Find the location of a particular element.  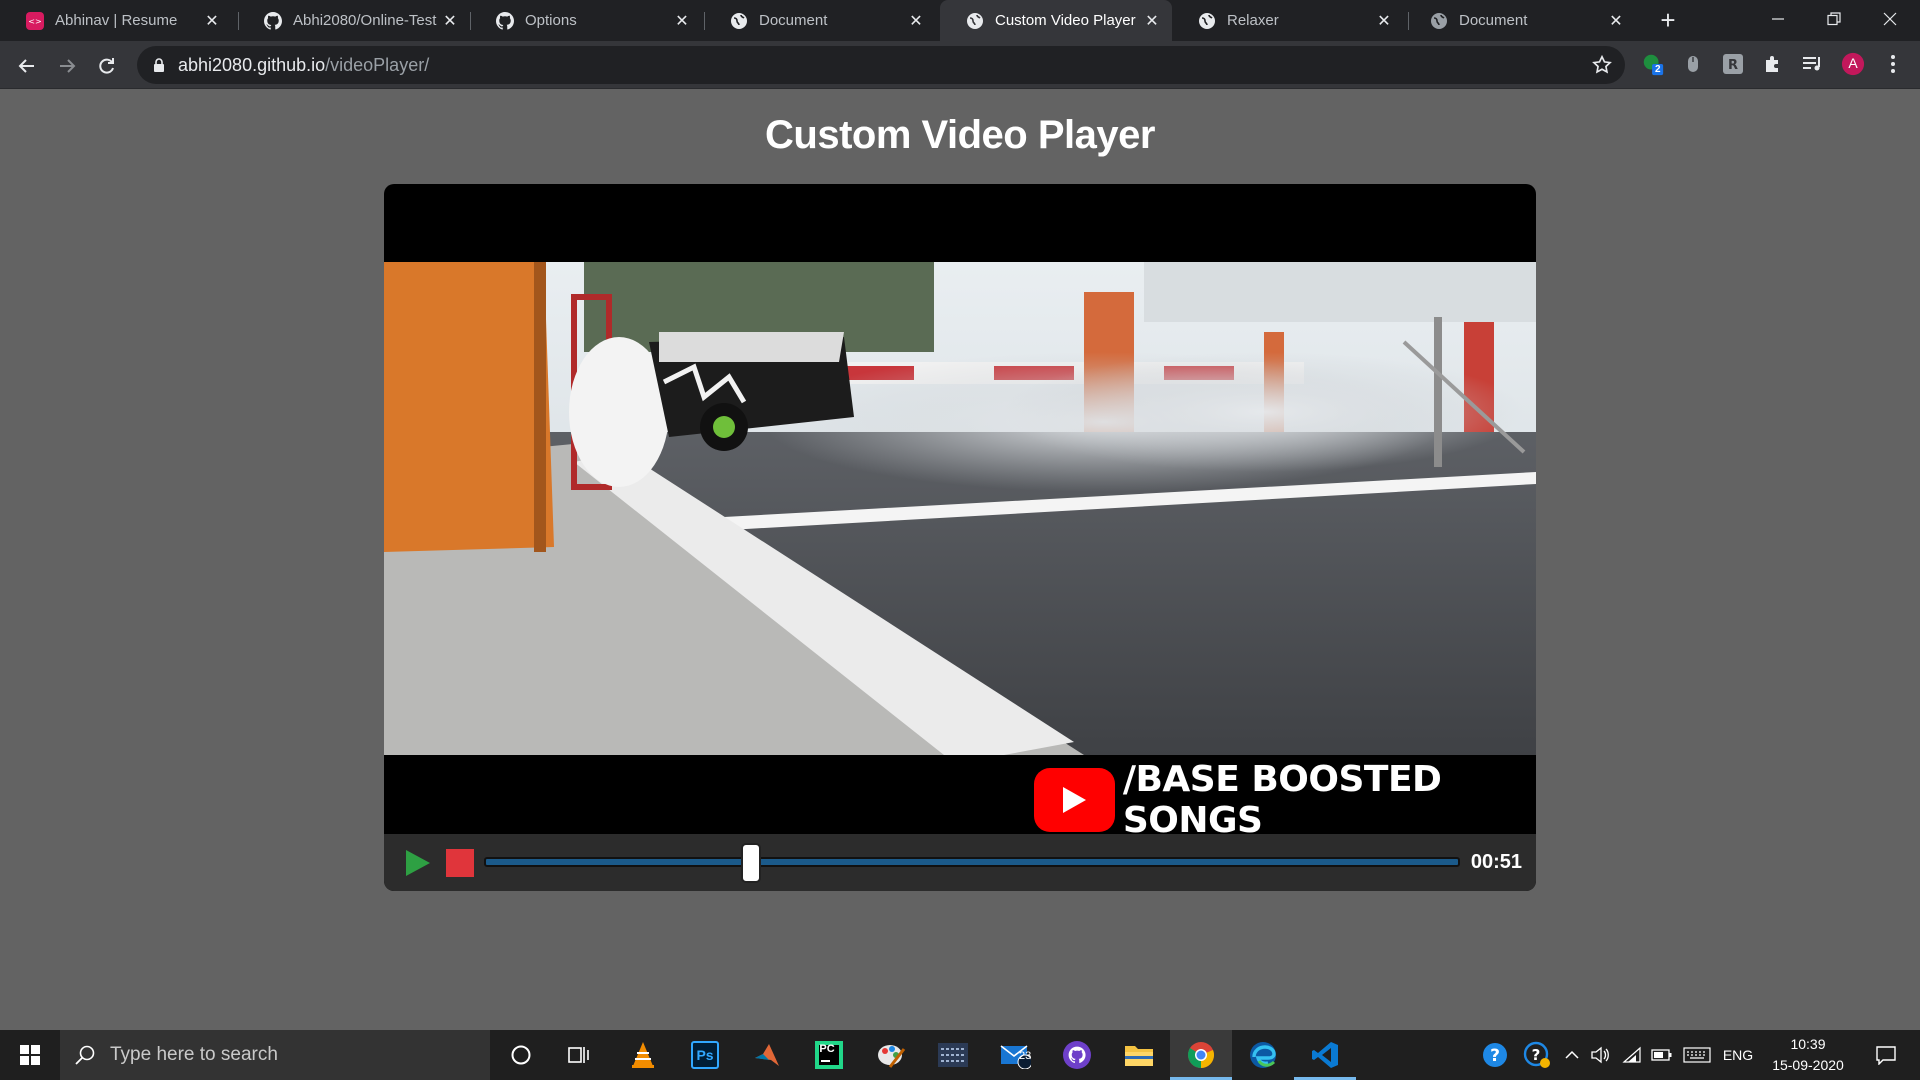

clock-date: 15-09-2020 is located at coordinates (1808, 1065).